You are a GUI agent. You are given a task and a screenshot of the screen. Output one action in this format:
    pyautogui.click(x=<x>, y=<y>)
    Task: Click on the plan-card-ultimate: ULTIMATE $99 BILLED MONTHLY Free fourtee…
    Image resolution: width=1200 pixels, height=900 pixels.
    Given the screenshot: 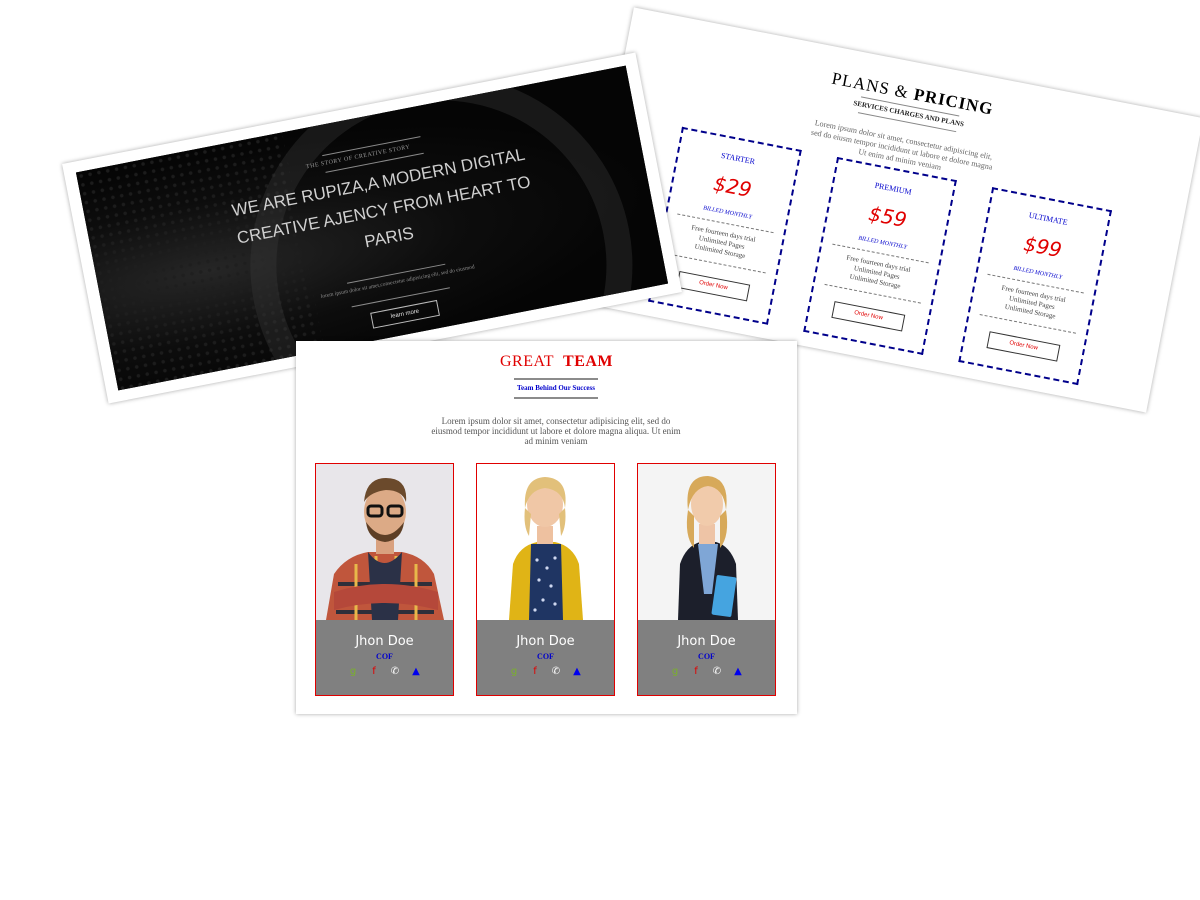 What is the action you would take?
    pyautogui.click(x=1035, y=286)
    